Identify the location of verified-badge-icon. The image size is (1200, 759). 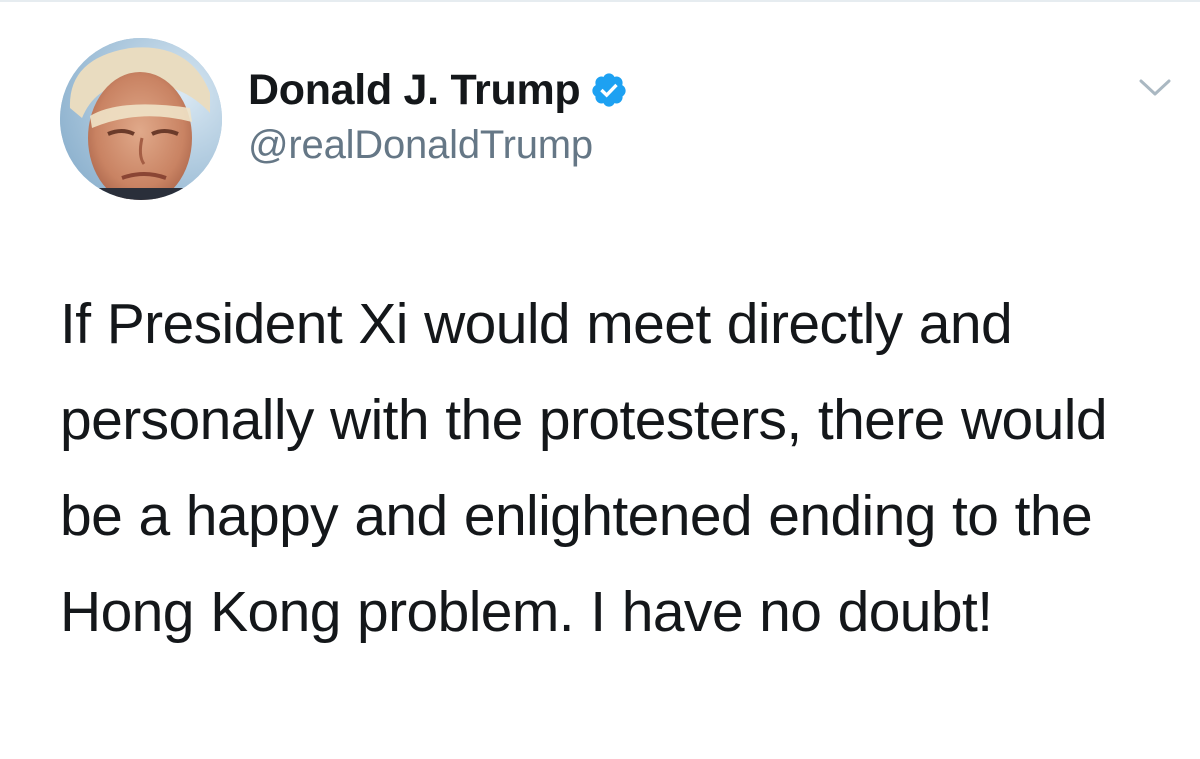
(609, 90).